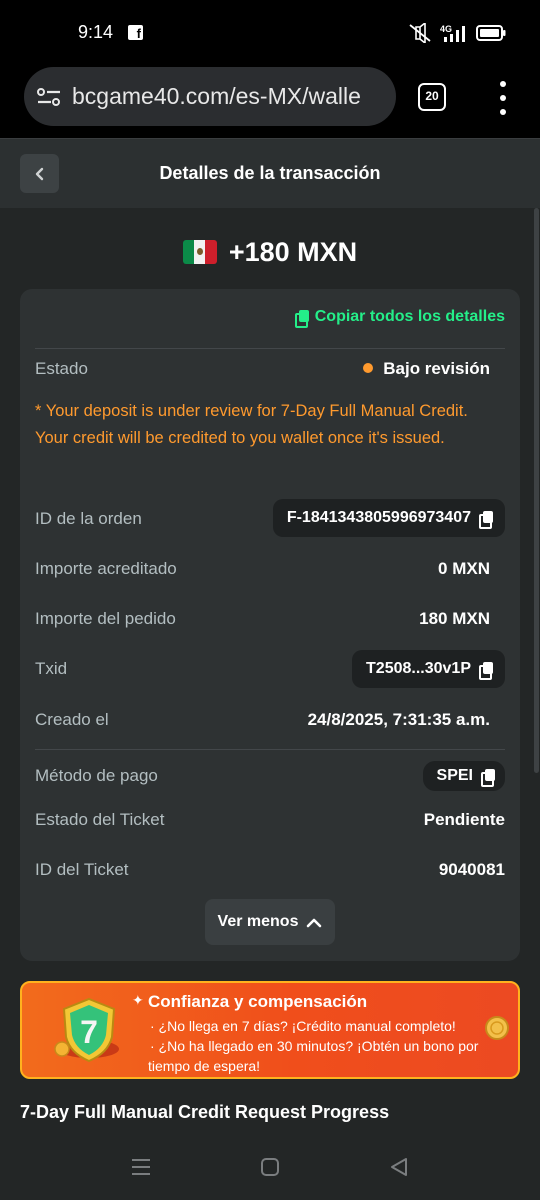  Describe the element at coordinates (491, 33) in the screenshot. I see `battery-icon` at that location.